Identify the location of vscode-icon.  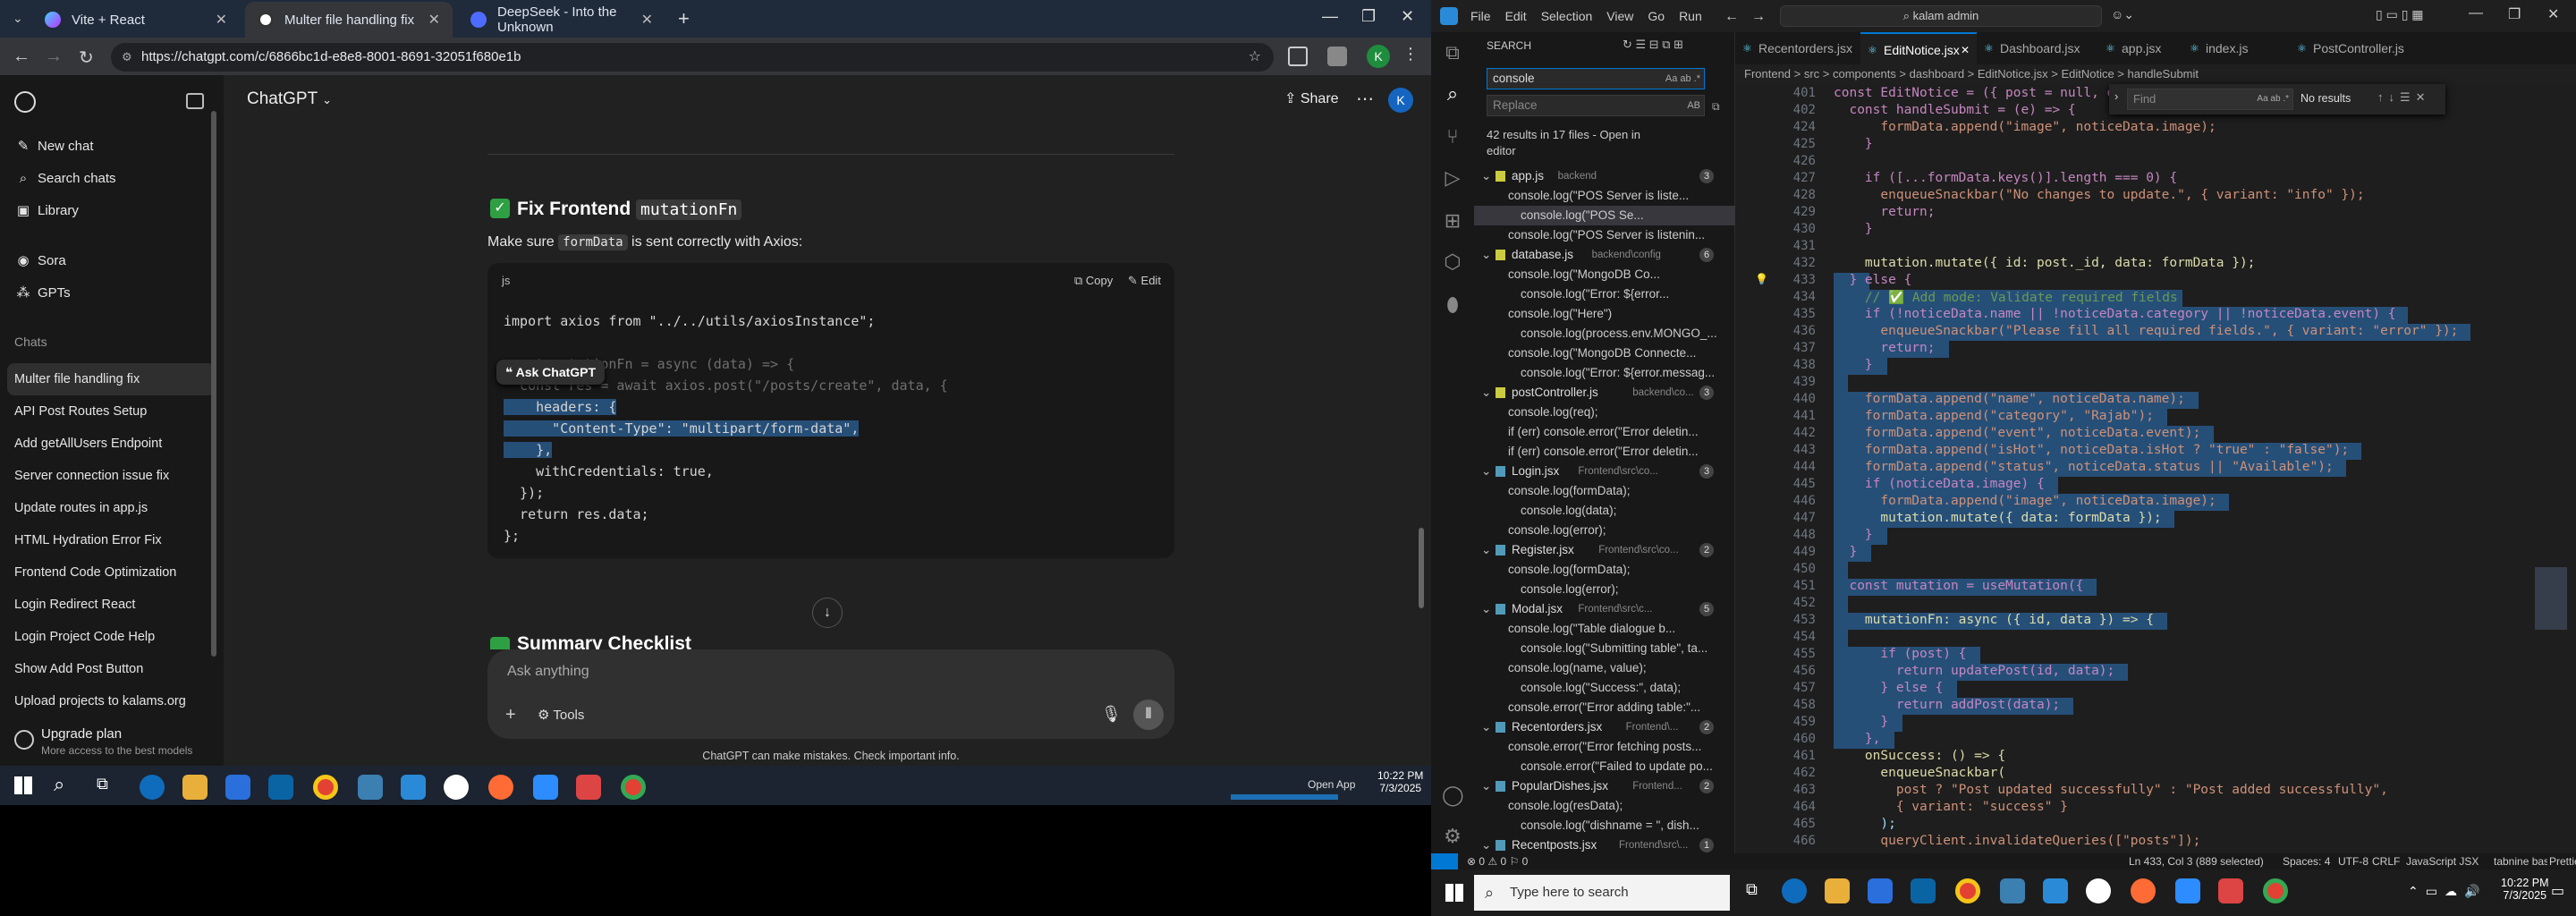
(413, 787).